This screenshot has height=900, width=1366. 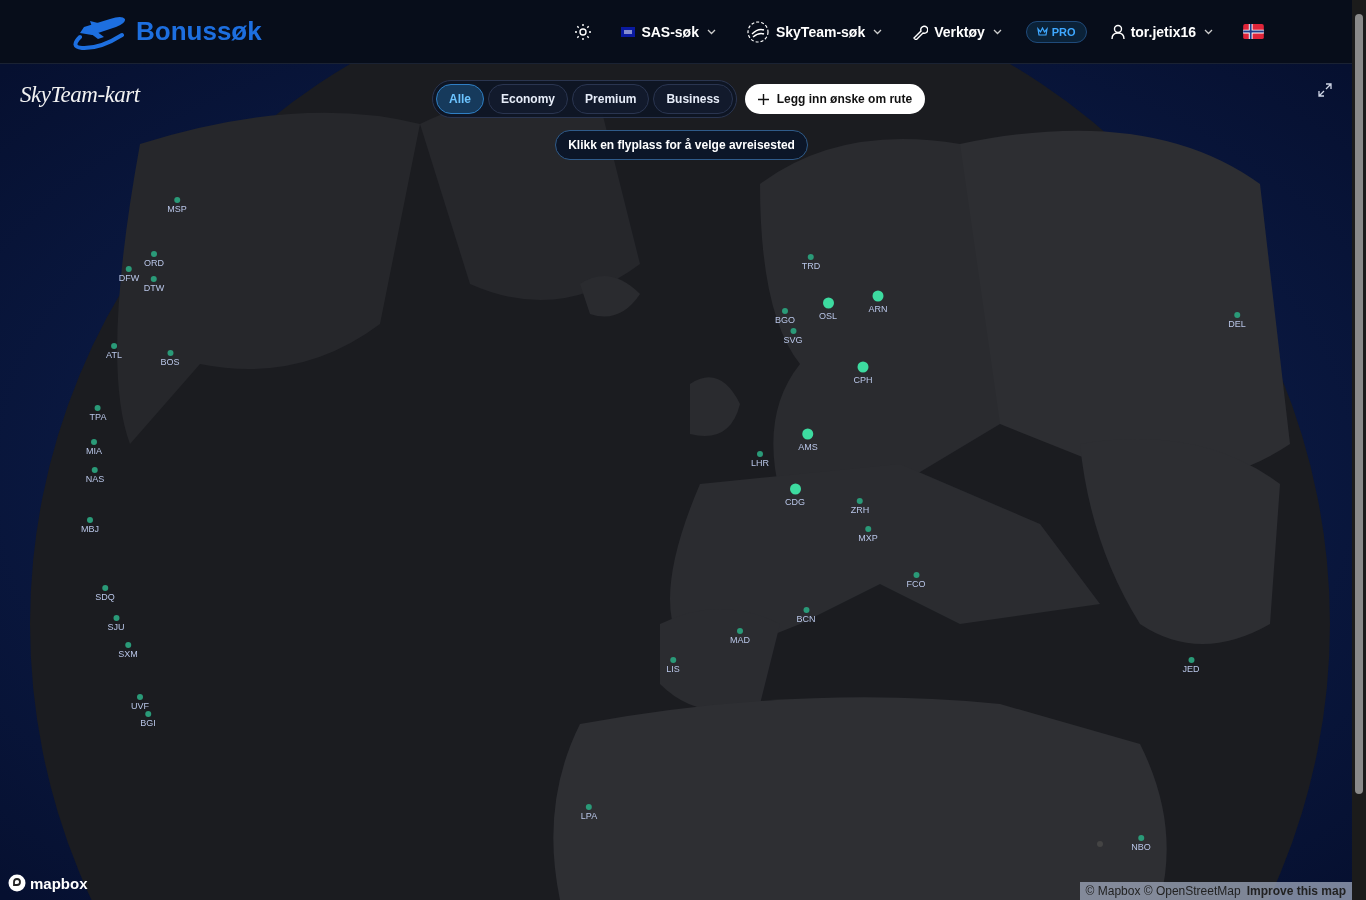 I want to click on airport-code: SVG, so click(x=793, y=340).